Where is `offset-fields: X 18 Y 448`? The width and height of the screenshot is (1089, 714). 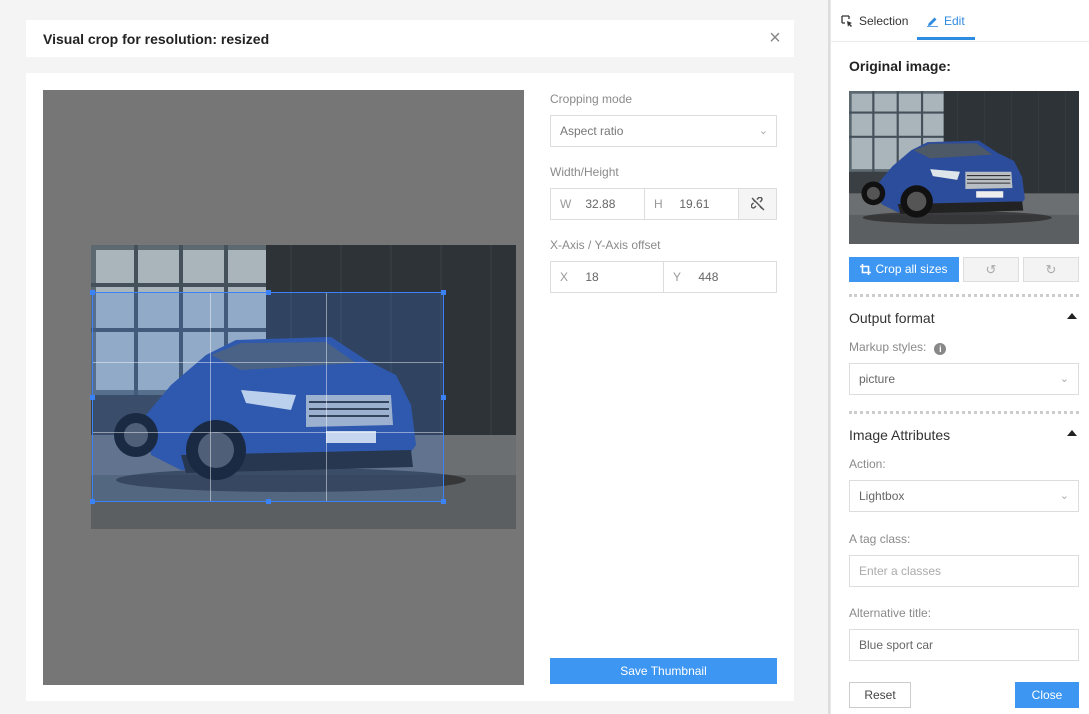 offset-fields: X 18 Y 448 is located at coordinates (663, 277).